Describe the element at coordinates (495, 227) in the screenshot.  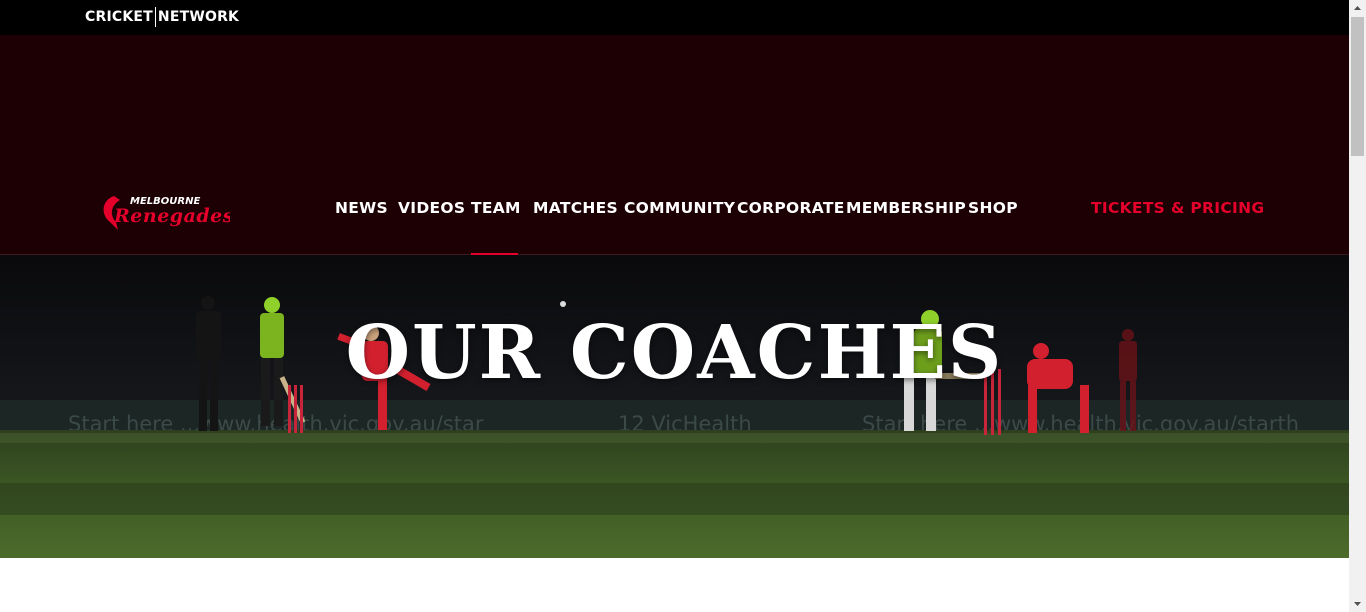
I see `nav-team: TEAM` at that location.